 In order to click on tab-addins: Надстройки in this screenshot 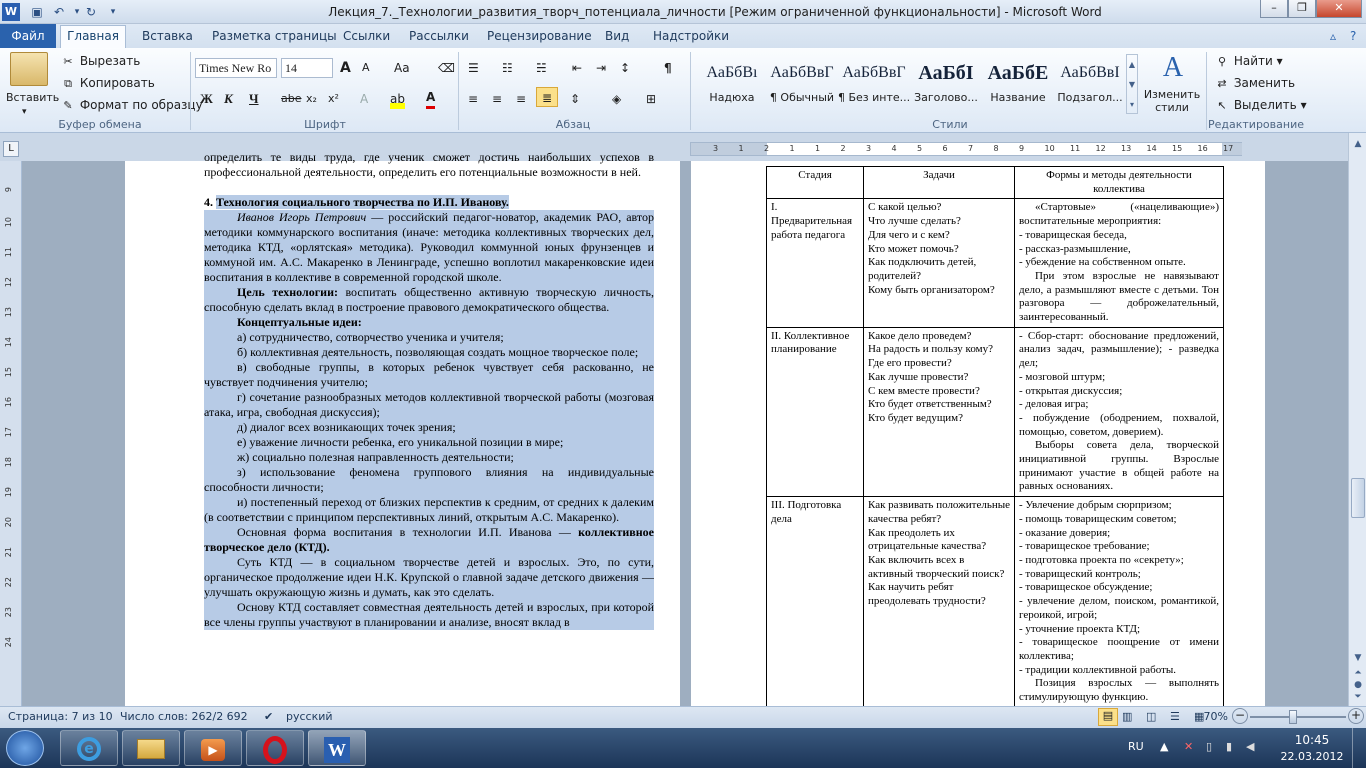, I will do `click(691, 38)`.